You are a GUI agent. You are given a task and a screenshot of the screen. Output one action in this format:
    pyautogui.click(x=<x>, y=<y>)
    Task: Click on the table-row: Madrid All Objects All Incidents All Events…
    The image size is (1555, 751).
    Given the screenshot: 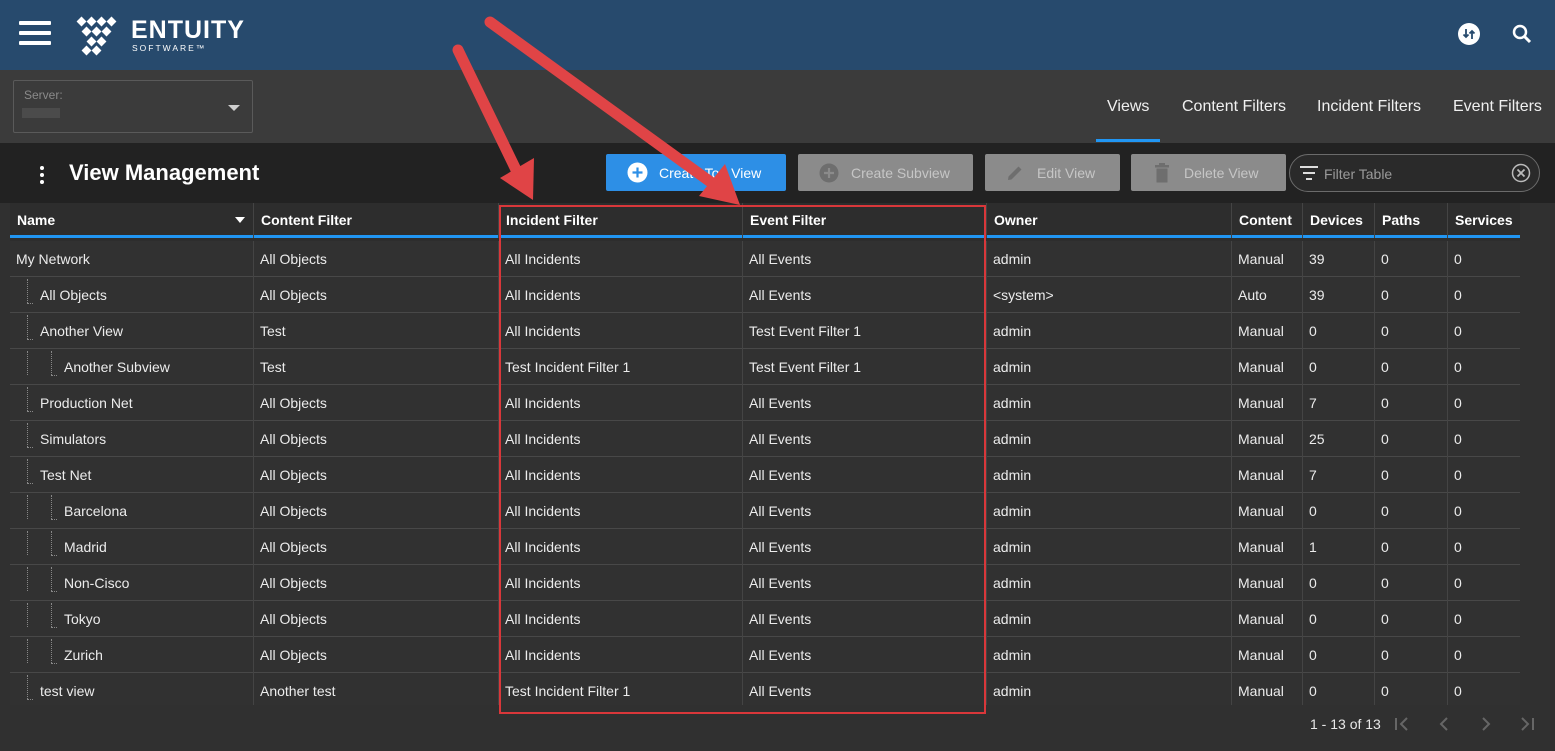 What is the action you would take?
    pyautogui.click(x=765, y=547)
    